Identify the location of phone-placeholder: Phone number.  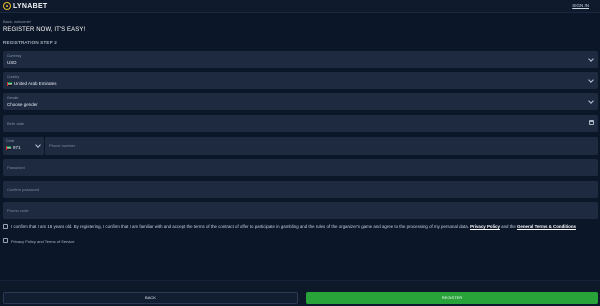
(62, 145).